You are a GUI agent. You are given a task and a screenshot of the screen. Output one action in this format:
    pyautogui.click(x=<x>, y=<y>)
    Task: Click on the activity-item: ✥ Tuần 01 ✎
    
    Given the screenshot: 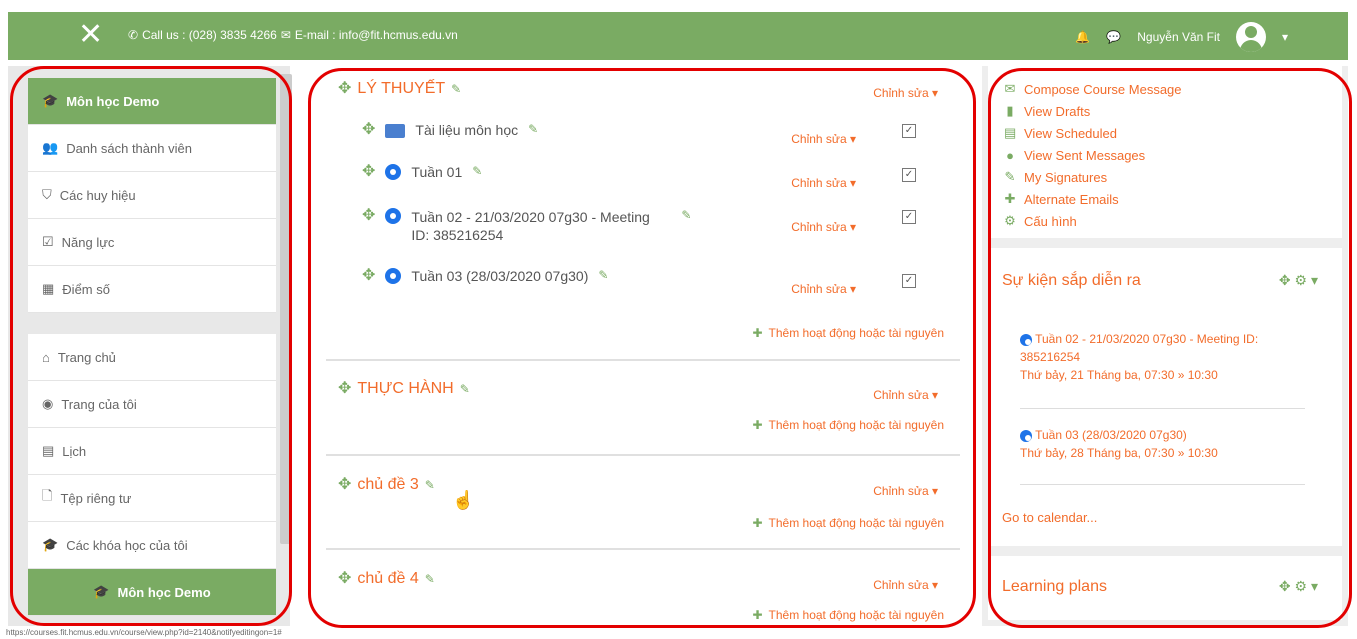 What is the action you would take?
    pyautogui.click(x=422, y=172)
    